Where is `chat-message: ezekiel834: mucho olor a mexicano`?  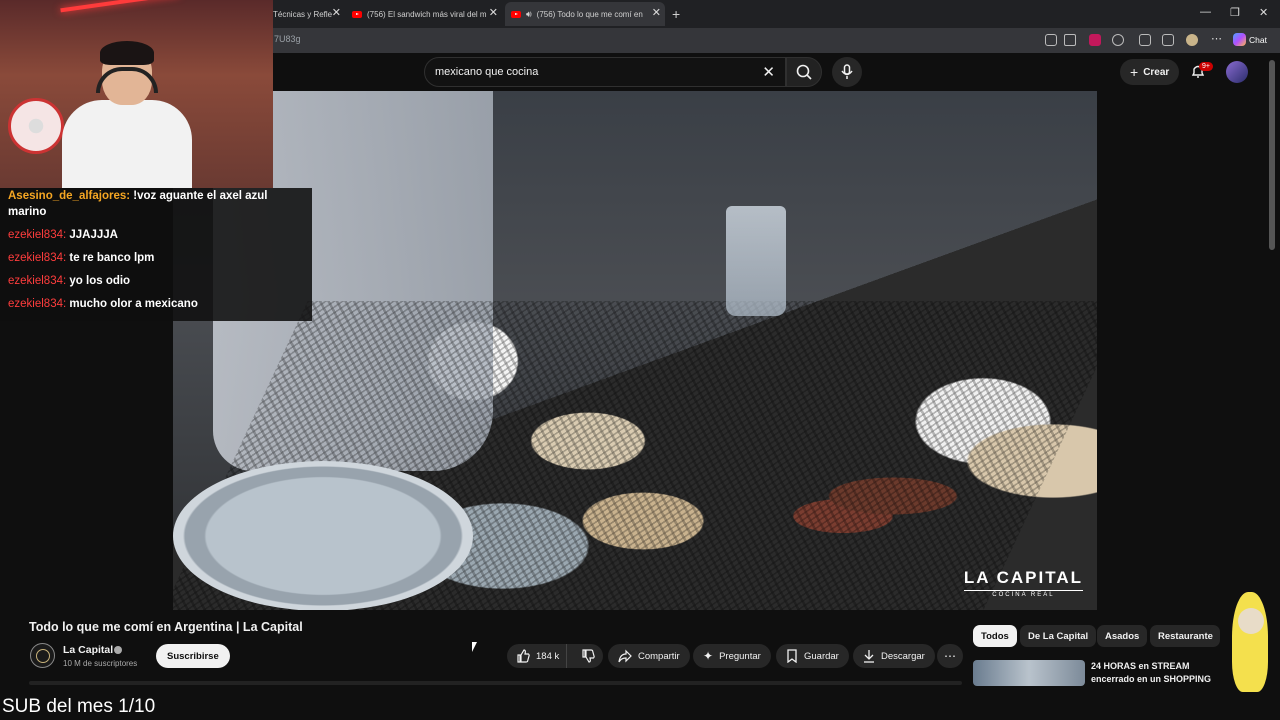 chat-message: ezekiel834: mucho olor a mexicano is located at coordinates (156, 304).